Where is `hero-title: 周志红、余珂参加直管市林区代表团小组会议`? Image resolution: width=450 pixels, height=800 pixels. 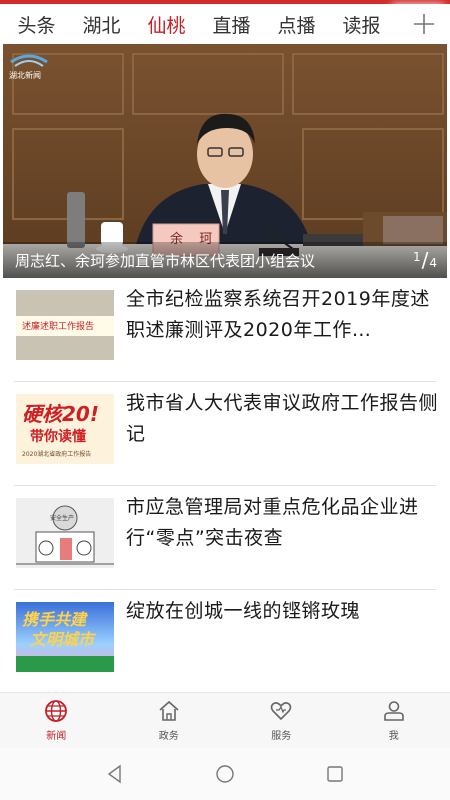 hero-title: 周志红、余珂参加直管市林区代表团小组会议 is located at coordinates (205, 260).